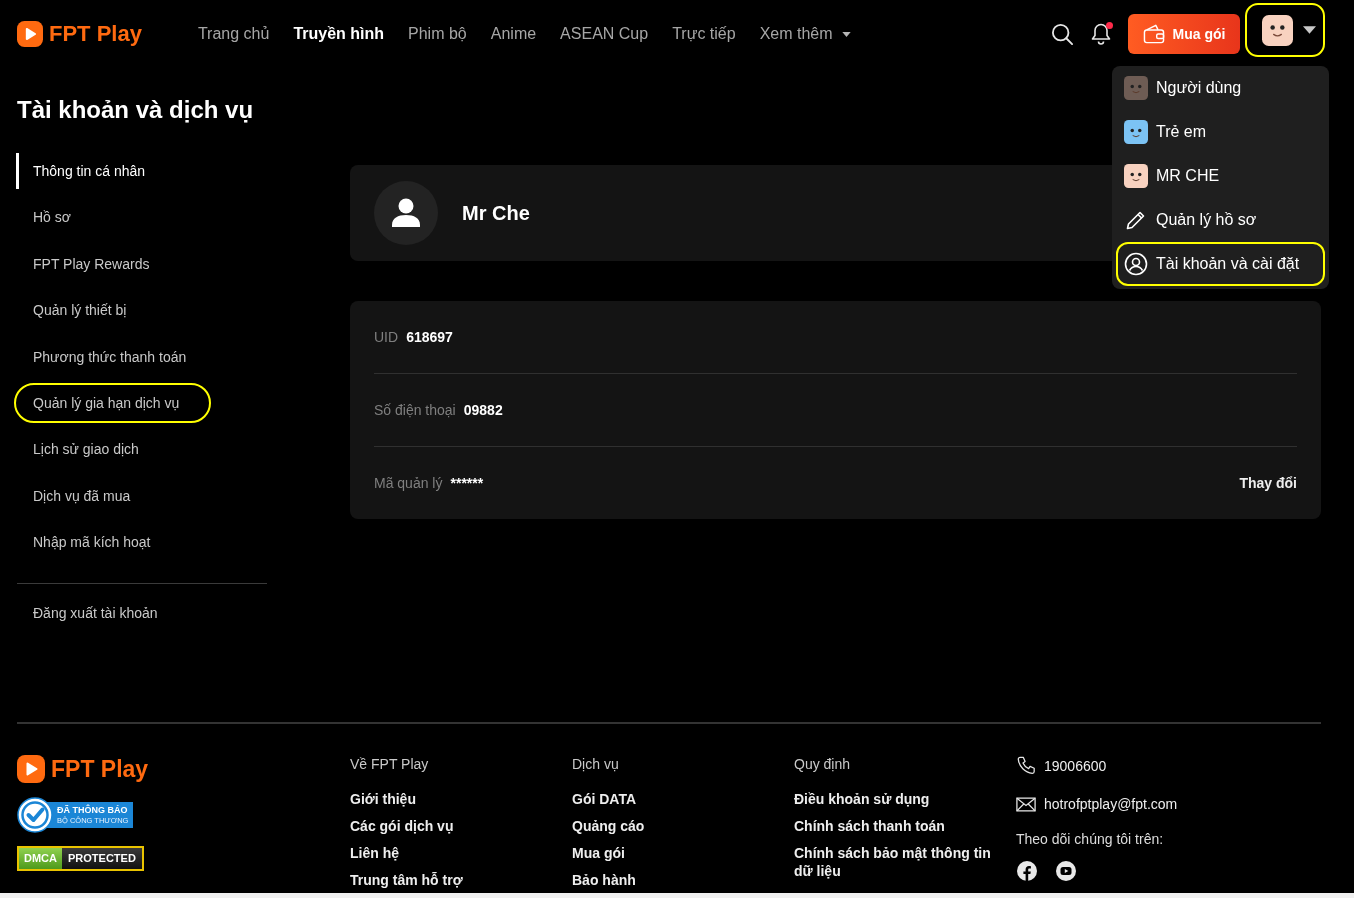  Describe the element at coordinates (467, 483) in the screenshot. I see `field-value: ******` at that location.